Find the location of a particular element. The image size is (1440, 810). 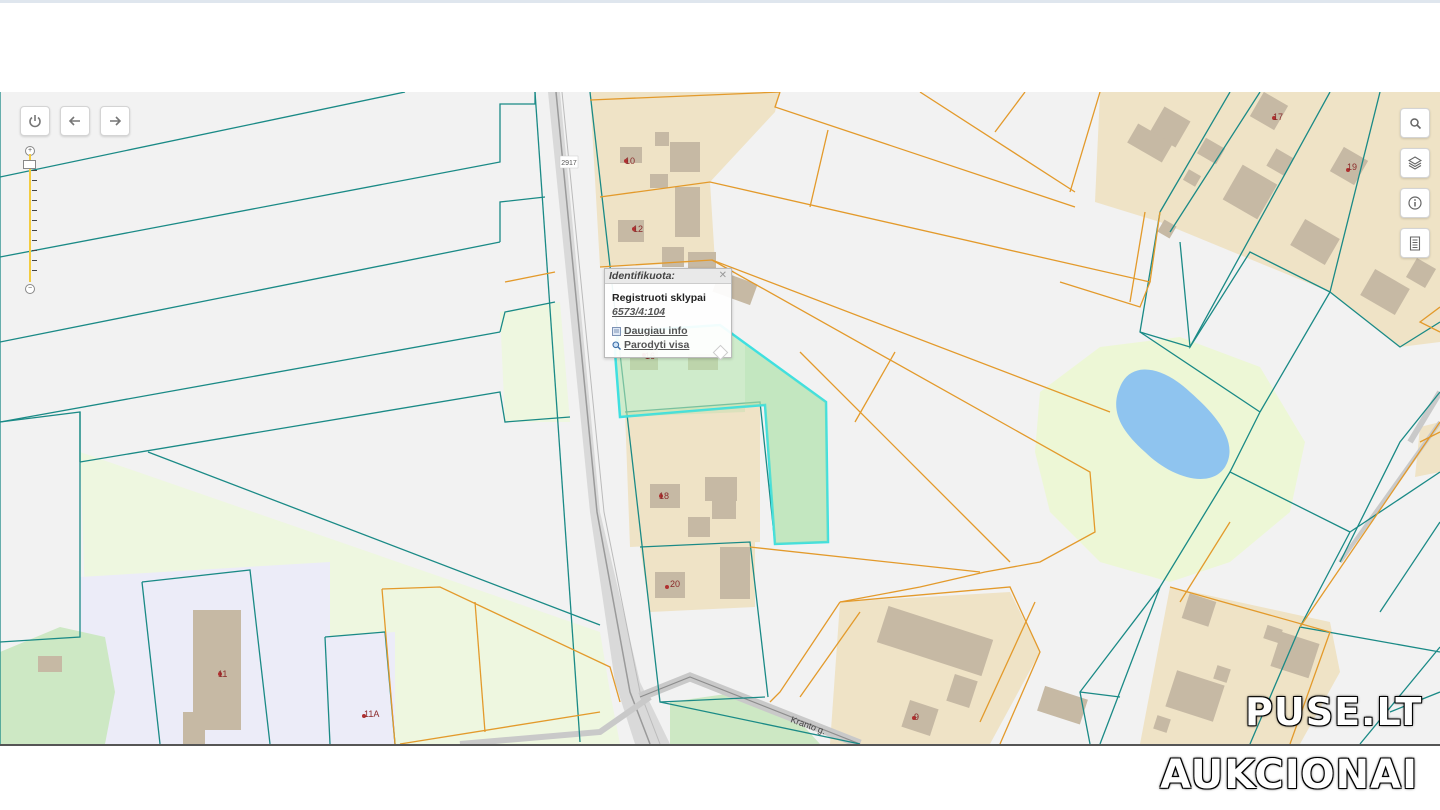

power-button is located at coordinates (35, 121).